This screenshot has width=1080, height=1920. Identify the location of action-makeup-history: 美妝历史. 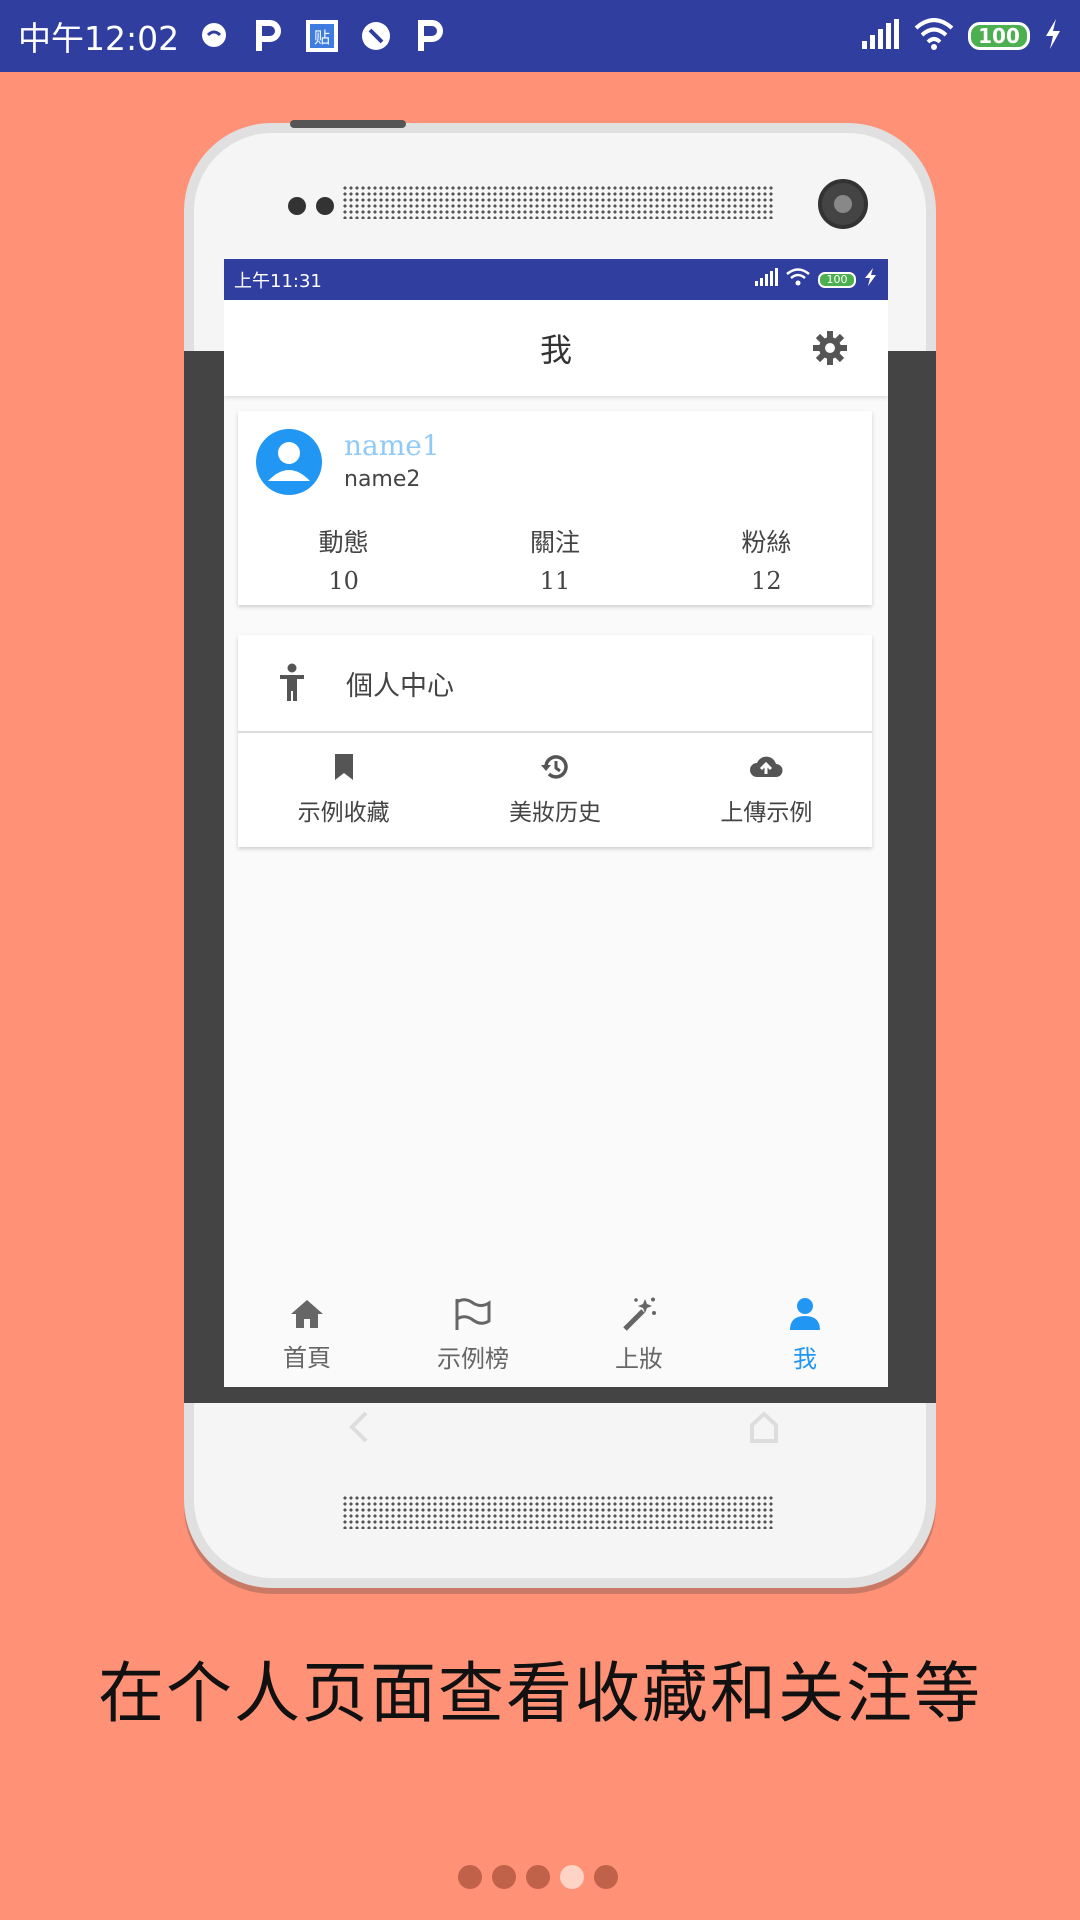
(554, 790).